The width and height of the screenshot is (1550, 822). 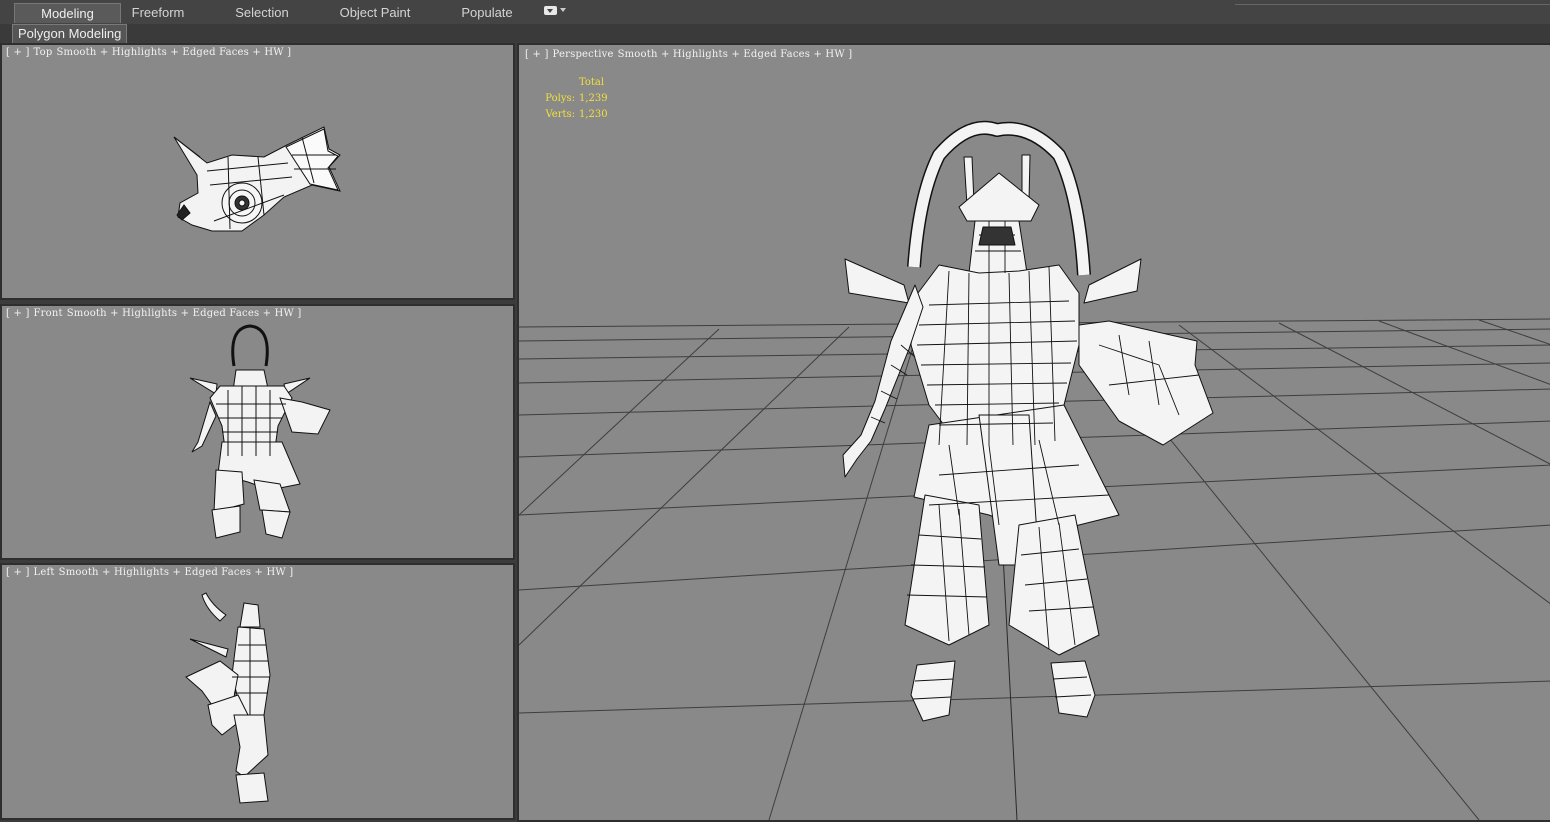 What do you see at coordinates (228, 698) in the screenshot?
I see `left-view-model` at bounding box center [228, 698].